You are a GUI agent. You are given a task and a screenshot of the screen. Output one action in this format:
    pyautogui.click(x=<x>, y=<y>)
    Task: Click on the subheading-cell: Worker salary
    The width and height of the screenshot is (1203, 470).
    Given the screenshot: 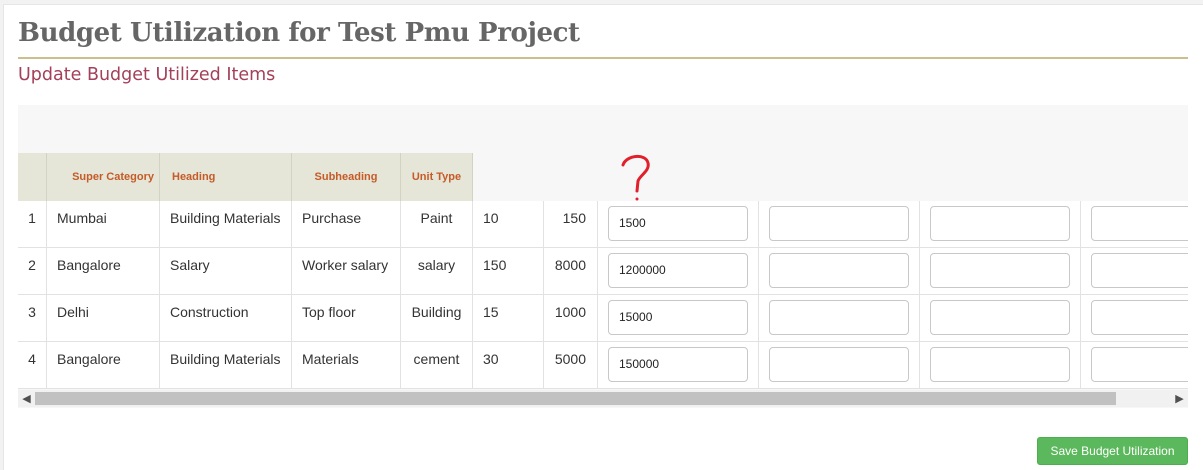 What is the action you would take?
    pyautogui.click(x=346, y=271)
    